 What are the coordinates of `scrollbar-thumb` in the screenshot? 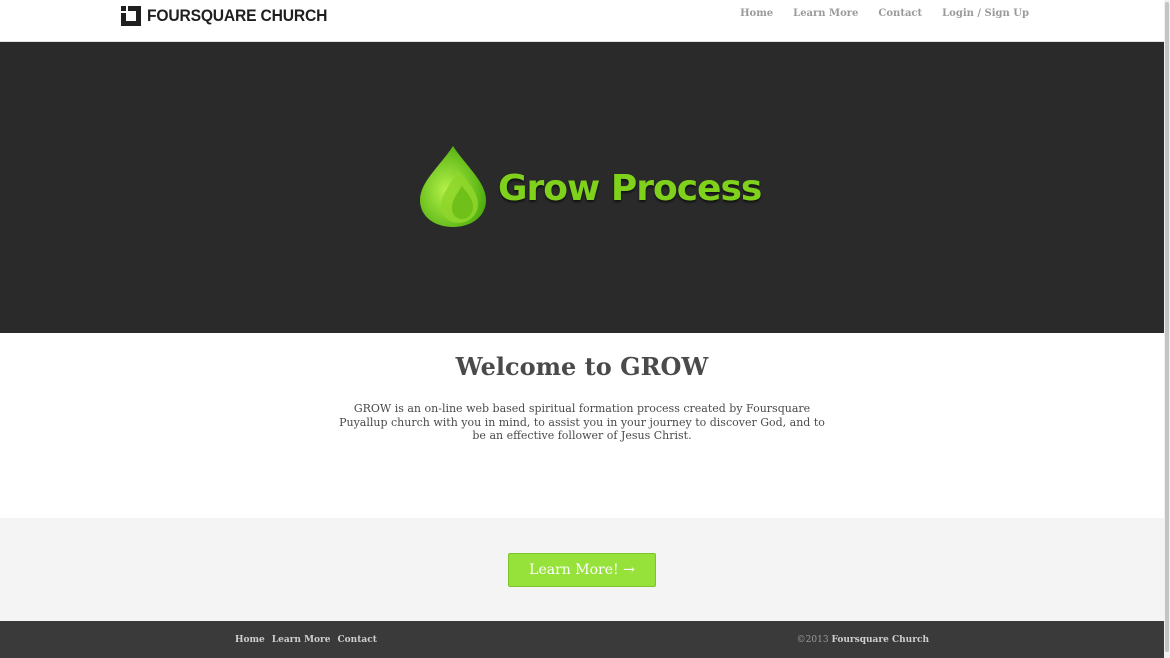 It's located at (1167, 327).